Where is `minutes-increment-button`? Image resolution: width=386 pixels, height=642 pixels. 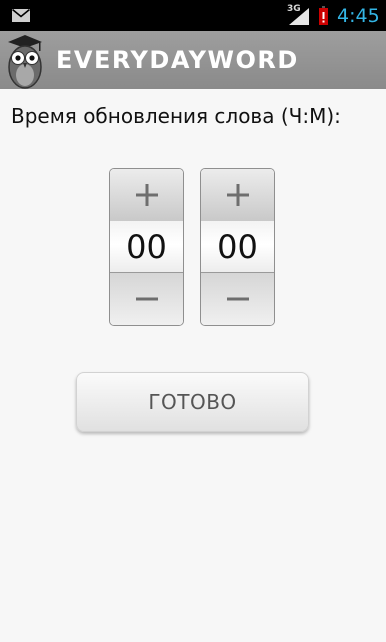
minutes-increment-button is located at coordinates (237, 195).